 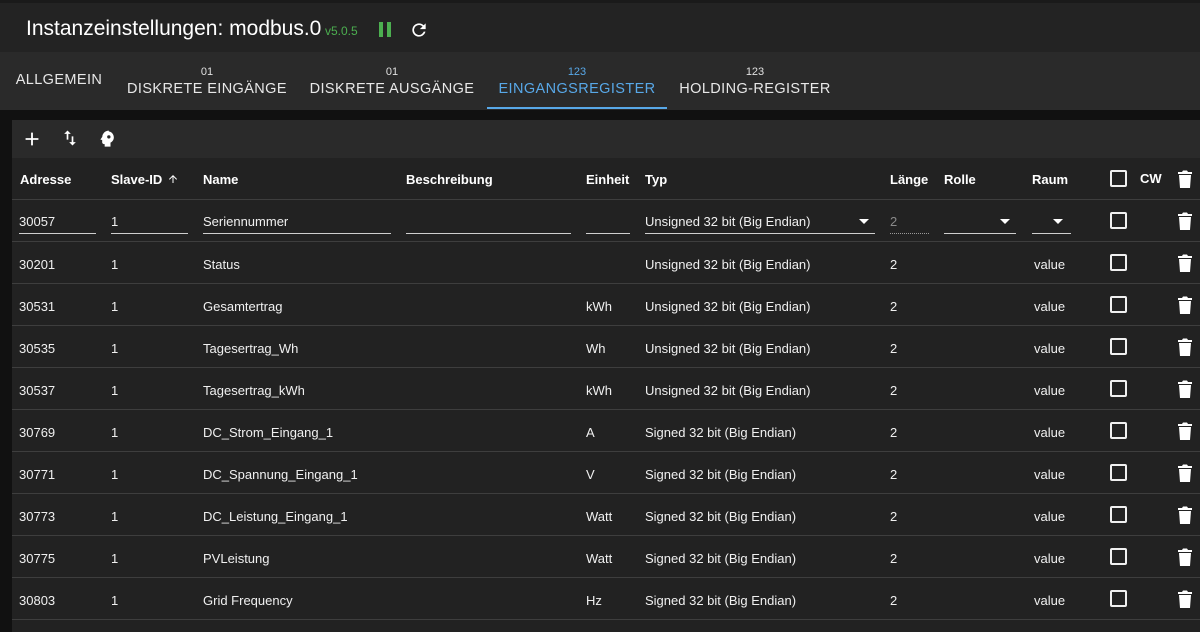 What do you see at coordinates (37, 600) in the screenshot?
I see `cell-address: 30803` at bounding box center [37, 600].